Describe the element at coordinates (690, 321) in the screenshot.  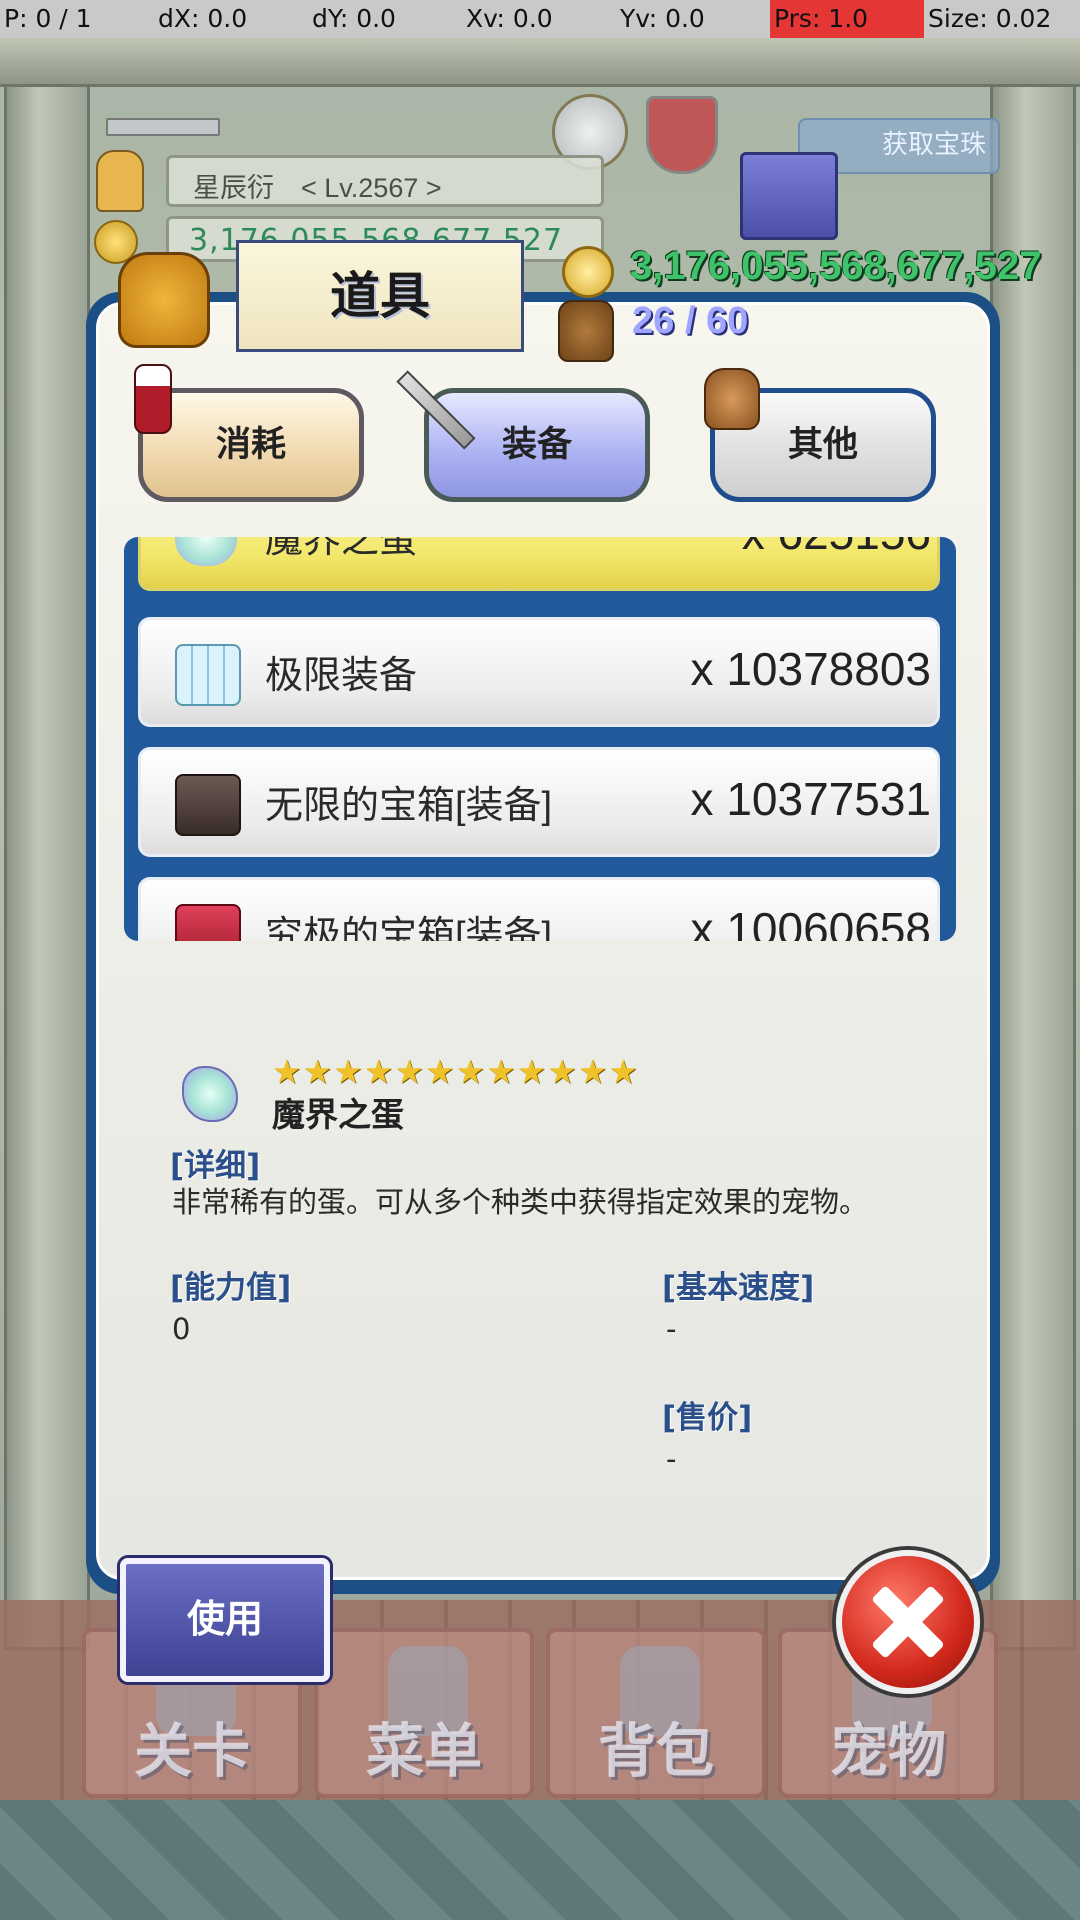
I see `inventory-capacity: 26 / 60` at that location.